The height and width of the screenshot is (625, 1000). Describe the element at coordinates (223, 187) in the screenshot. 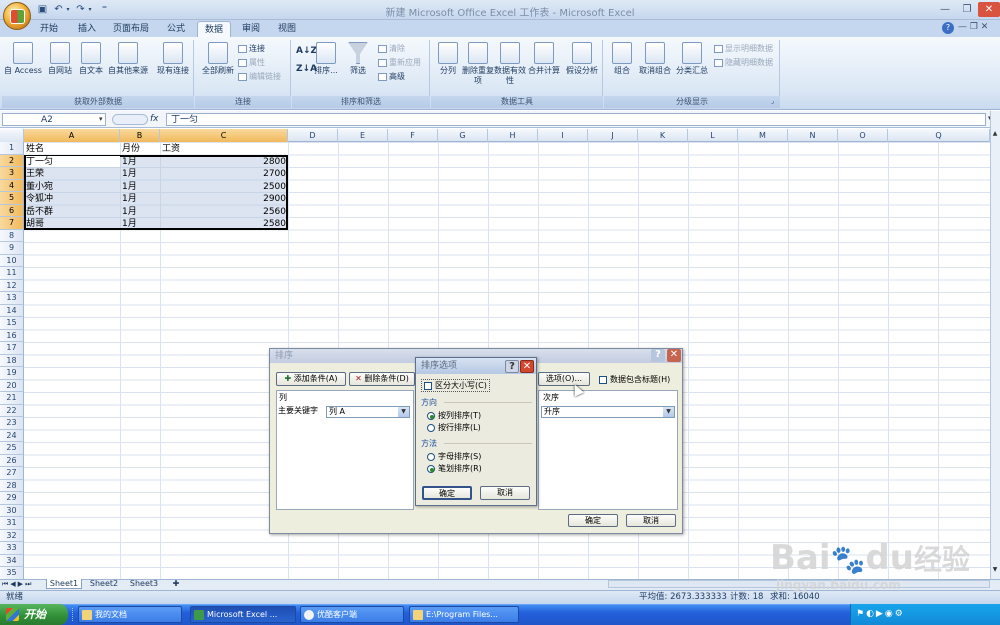

I see `table-cell: 2500` at that location.